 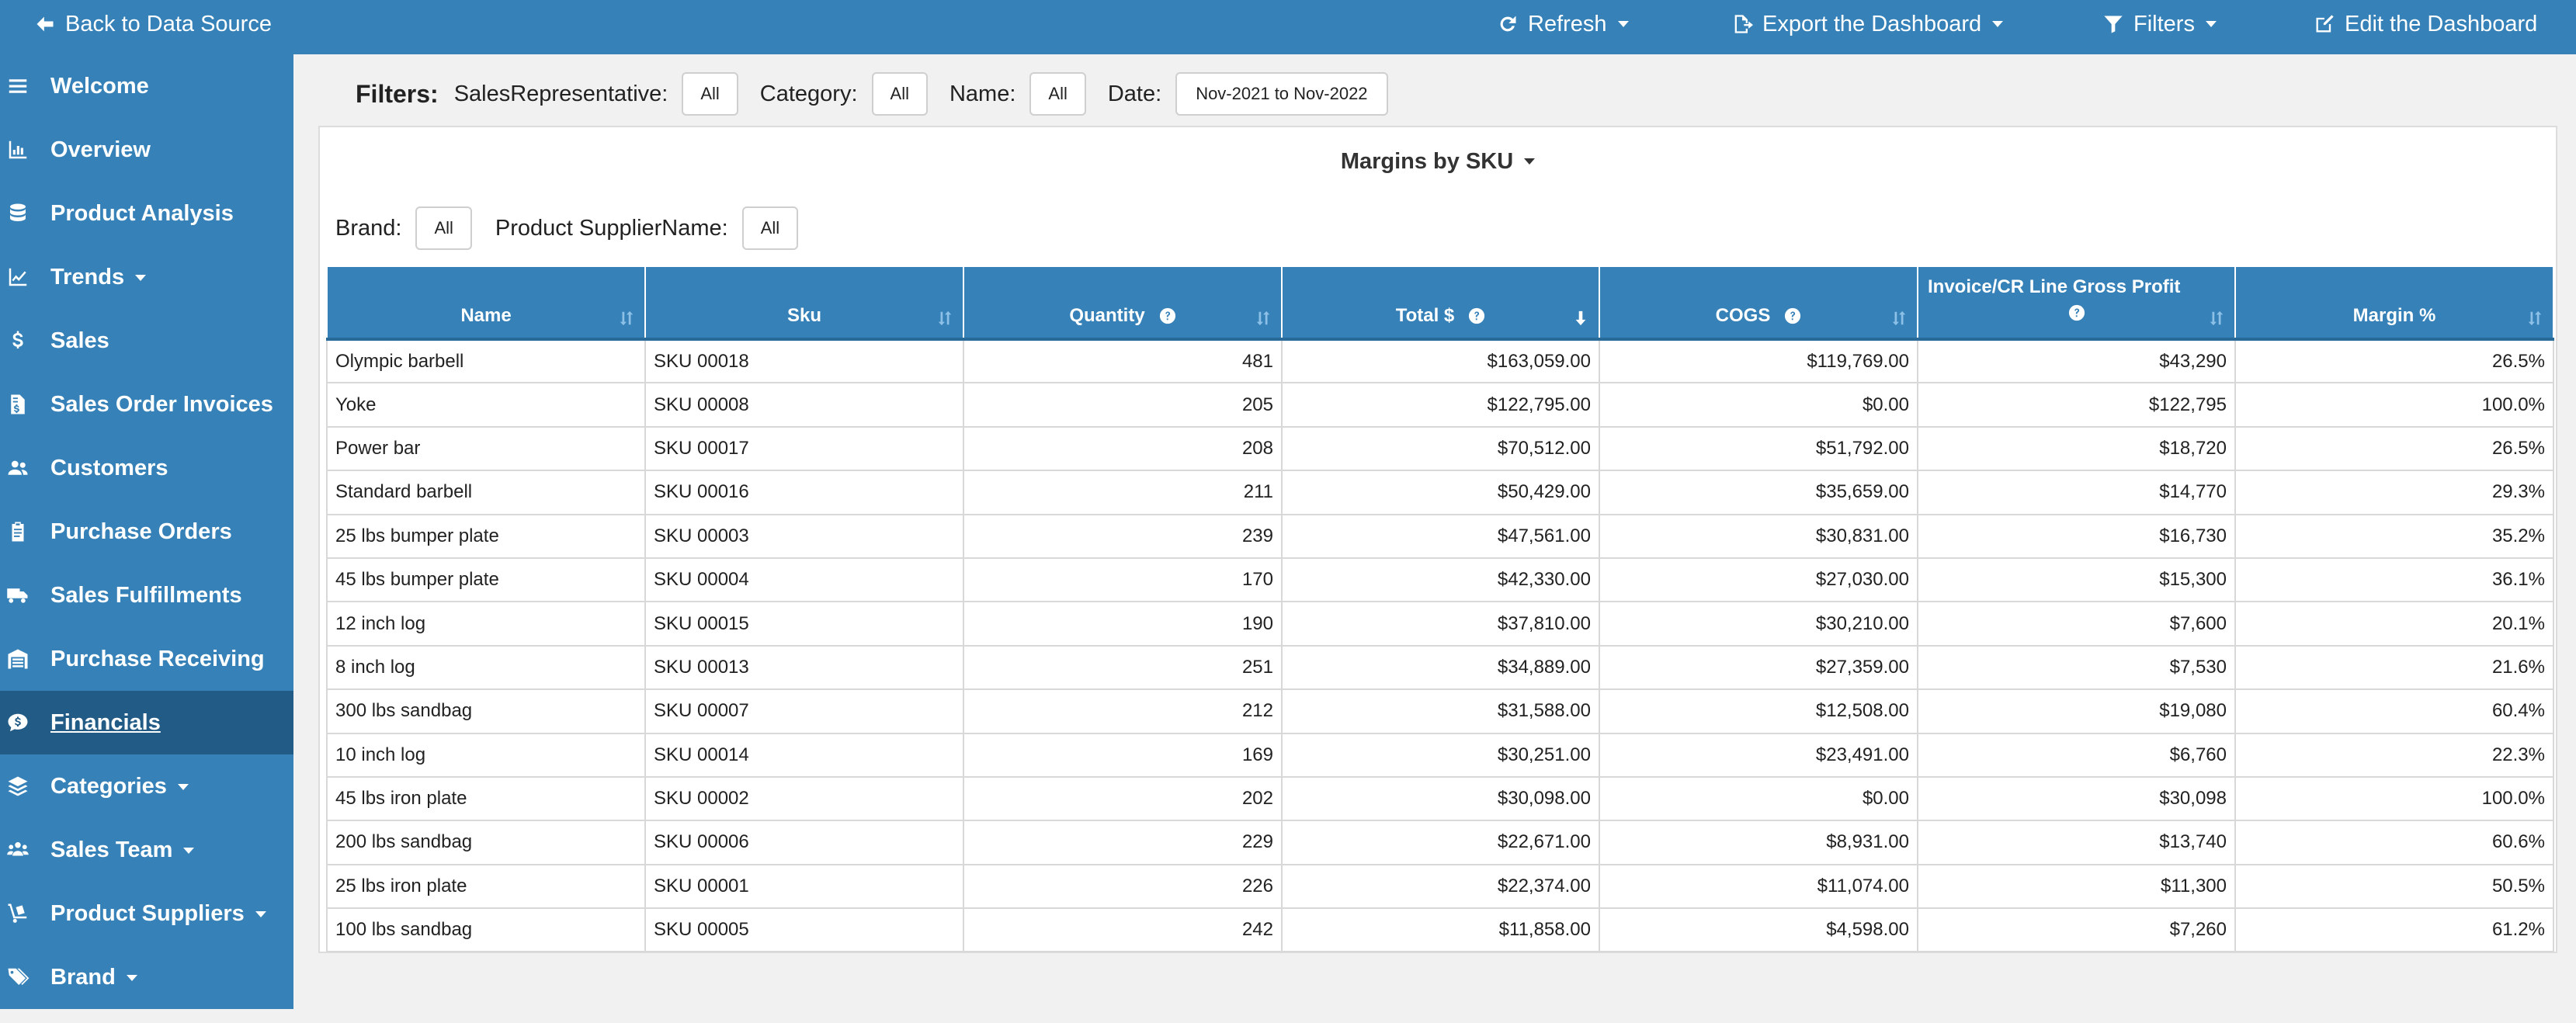 I want to click on column-header-quantity: Quantity, so click(x=1123, y=303).